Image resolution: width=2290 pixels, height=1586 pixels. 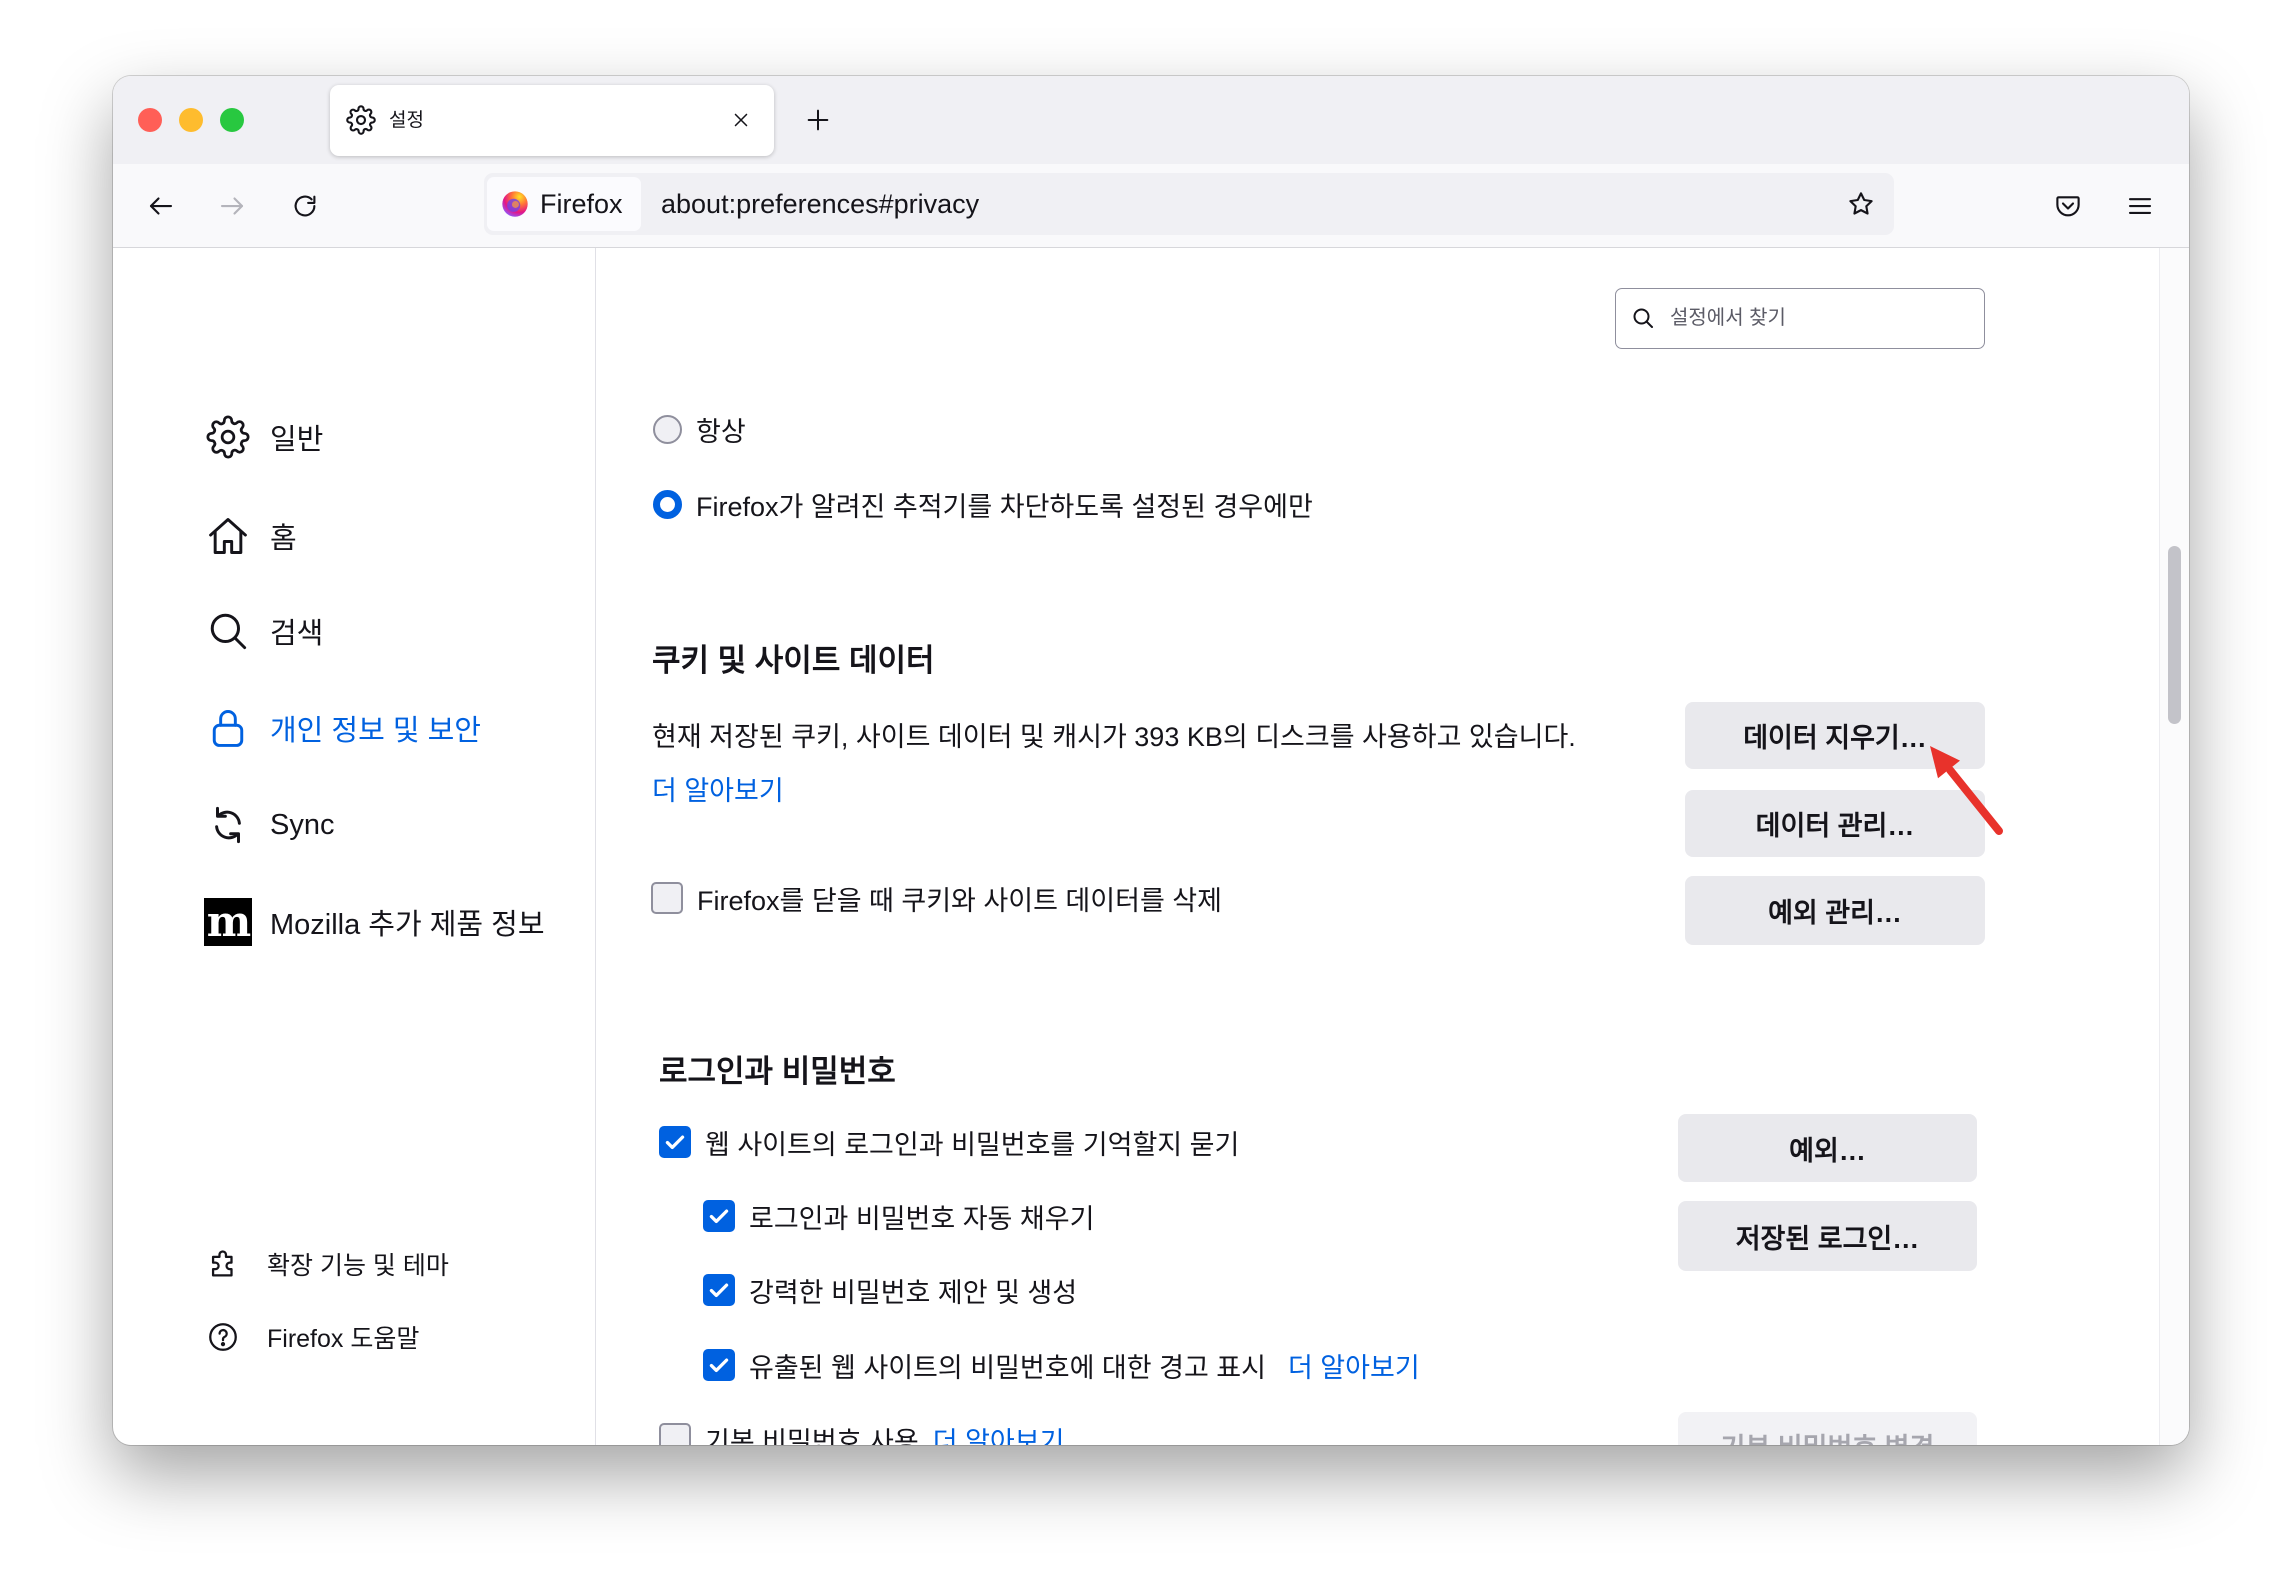 What do you see at coordinates (283, 539) in the screenshot?
I see `sidebar-item-label: 홈` at bounding box center [283, 539].